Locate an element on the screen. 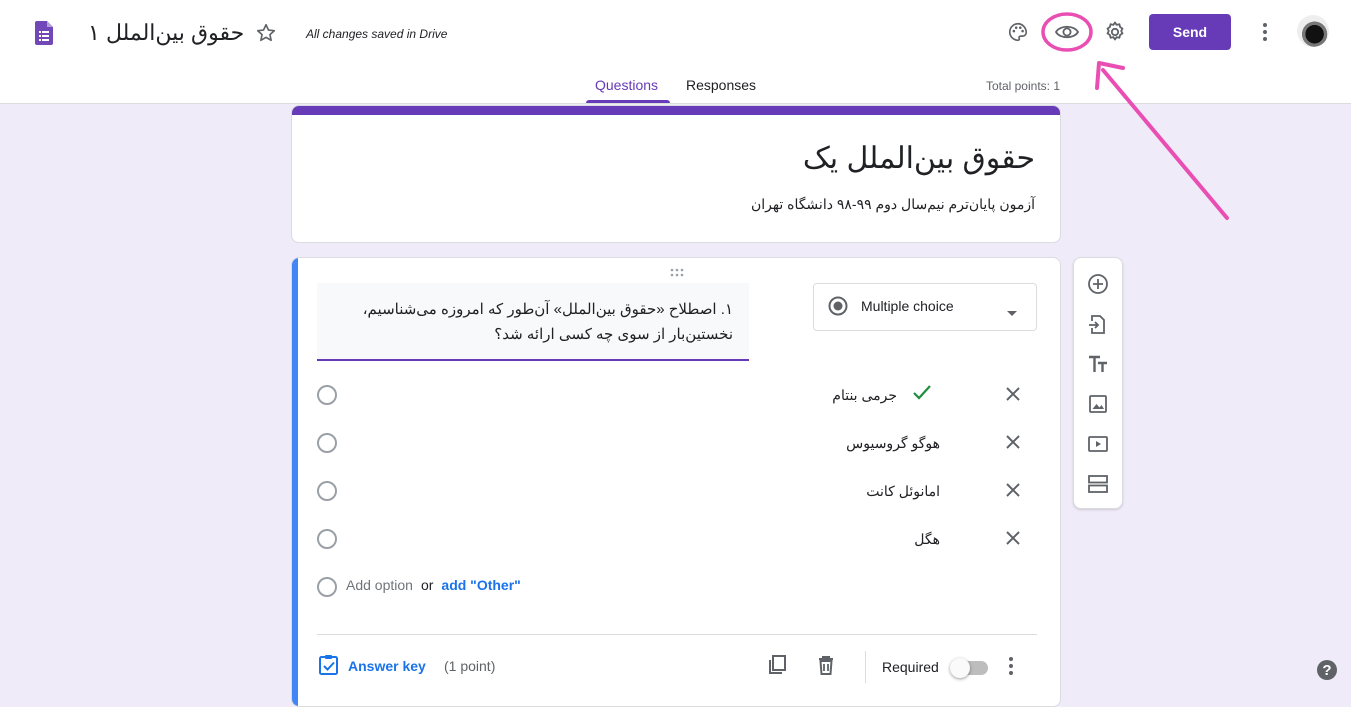 This screenshot has width=1351, height=707. question-text-line: نخستین‌بار از سوی چه کسی ارائه شد؟ is located at coordinates (613, 334).